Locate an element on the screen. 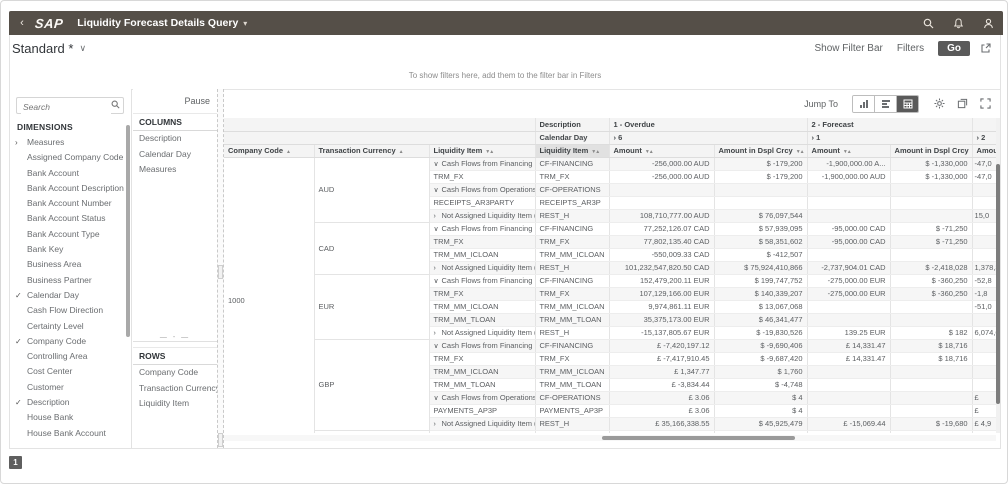 This screenshot has width=1008, height=484. app-title-caret-icon: ▾ is located at coordinates (245, 23).